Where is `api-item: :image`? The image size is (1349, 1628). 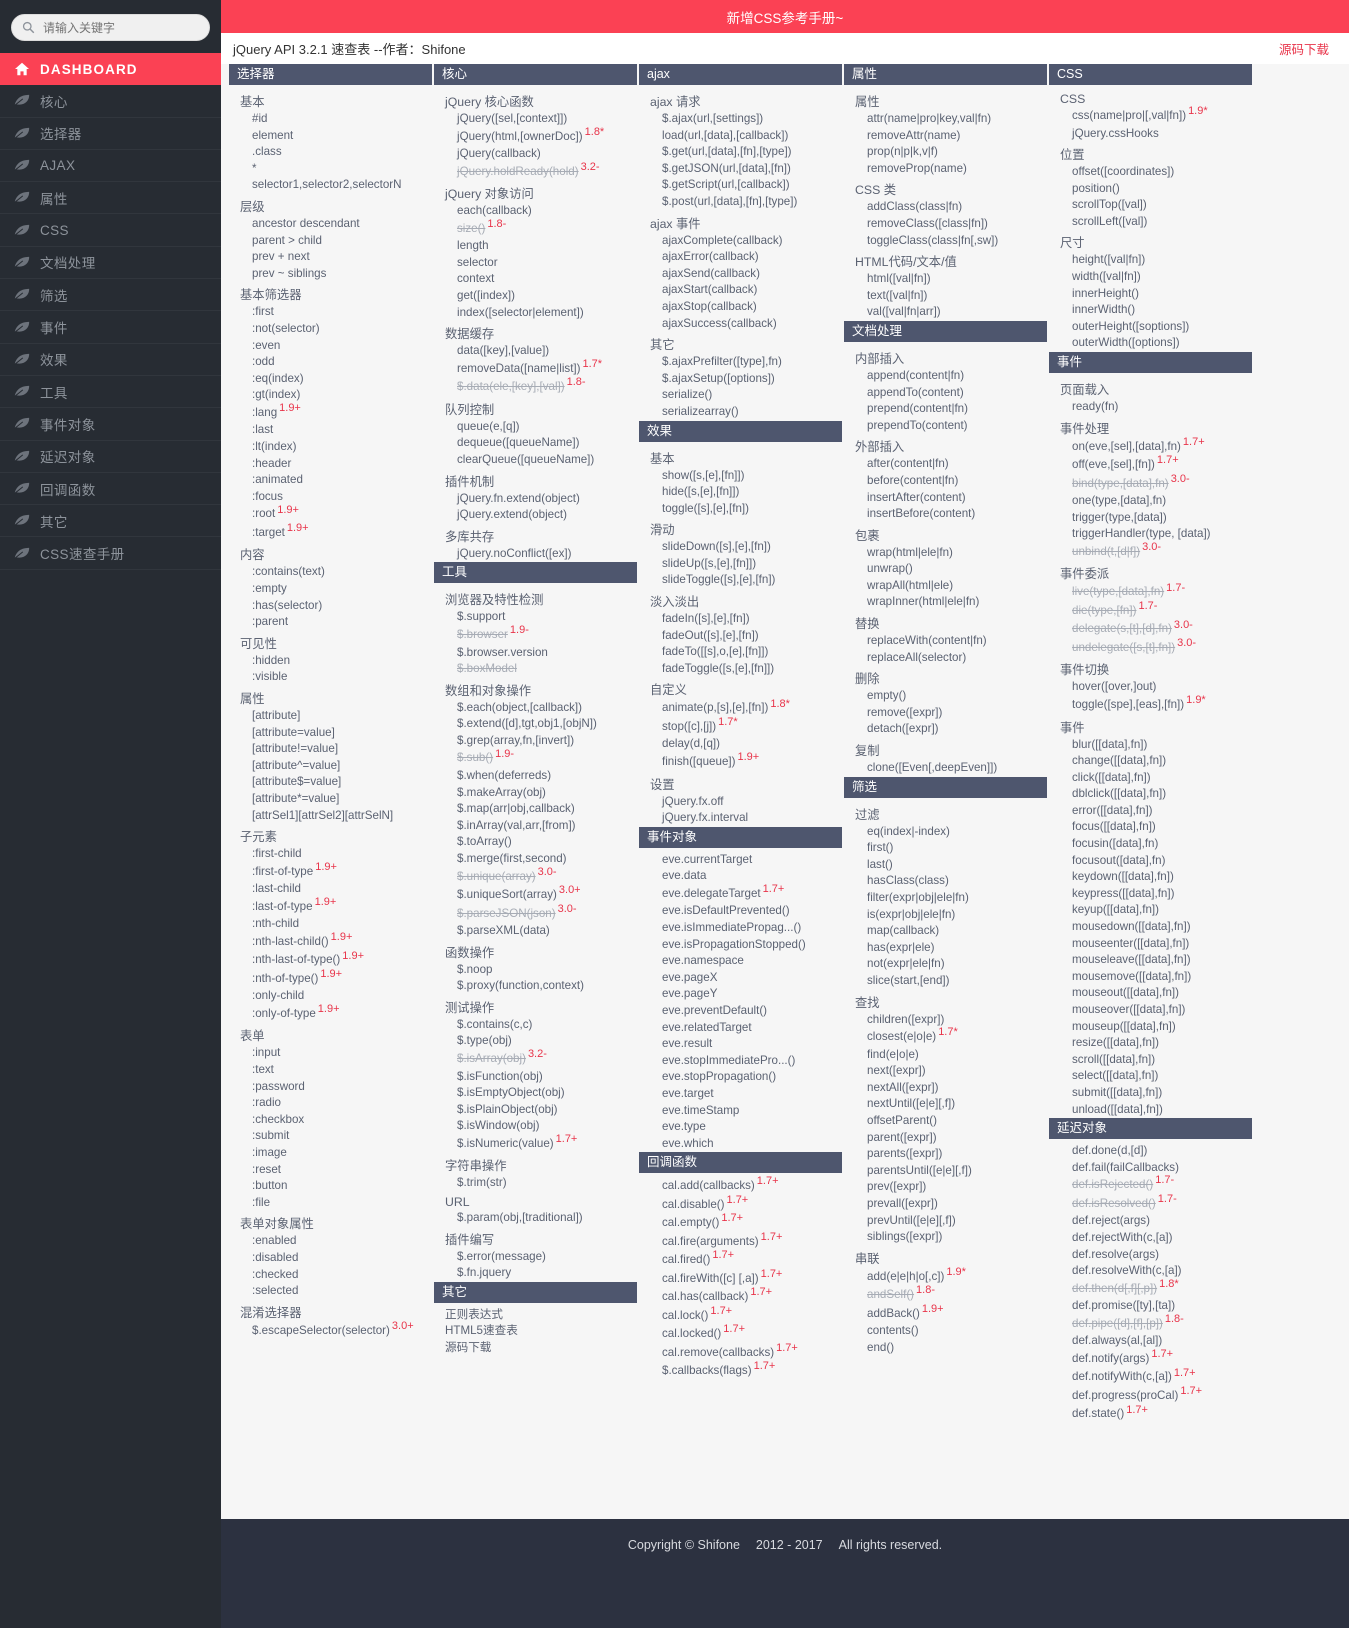
api-item: :image is located at coordinates (330, 1153).